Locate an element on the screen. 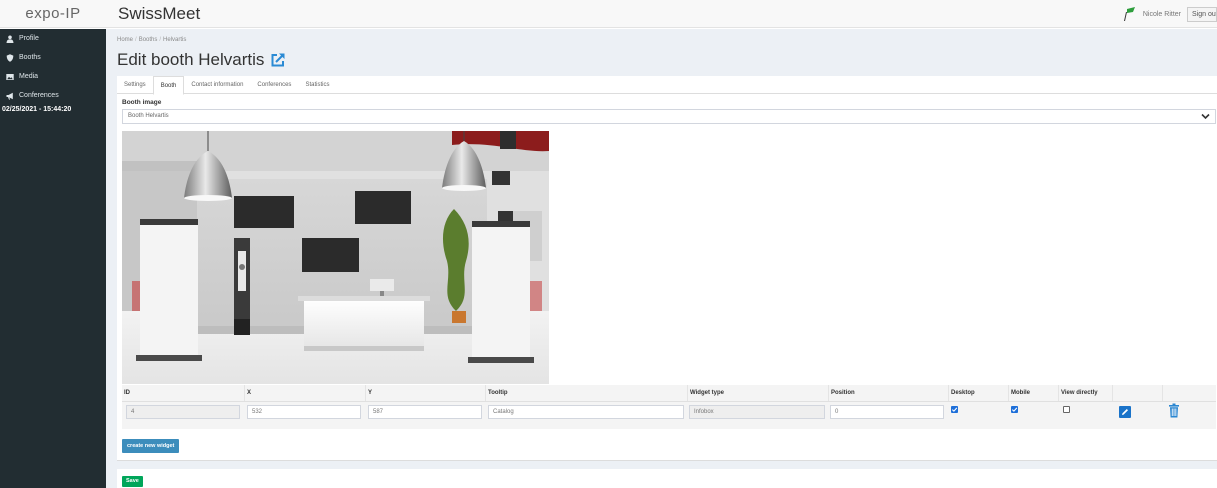 The image size is (1217, 488). megaphone-icon is located at coordinates (9, 96).